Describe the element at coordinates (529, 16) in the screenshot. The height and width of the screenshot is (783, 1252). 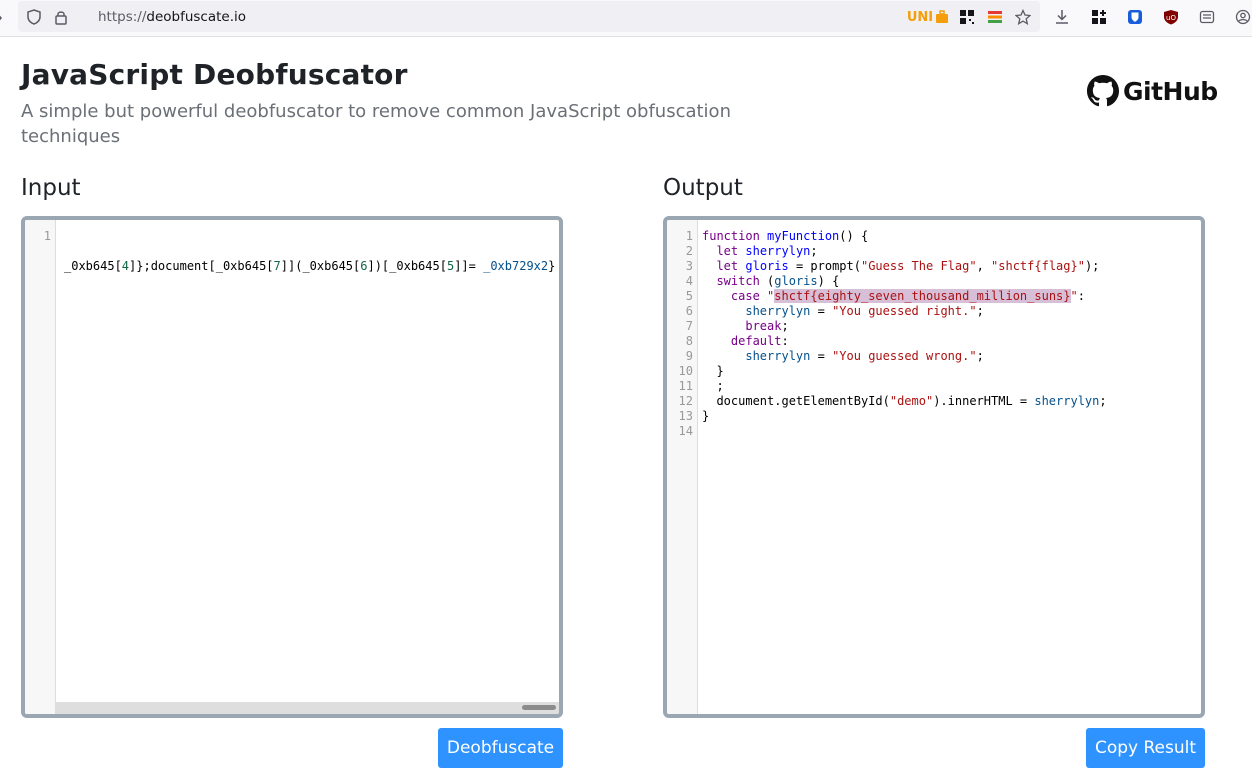
I see `address-bar: https://deobfuscate.io UNI` at that location.